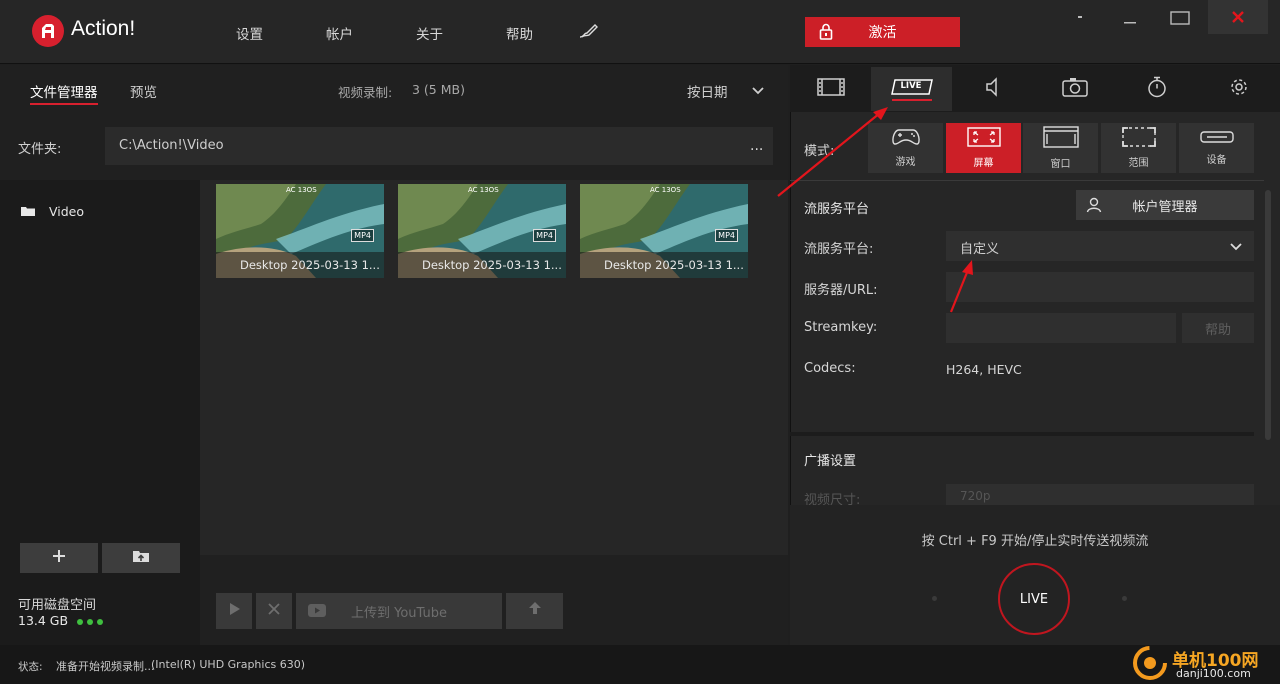 This screenshot has width=1280, height=684. Describe the element at coordinates (1100, 495) in the screenshot. I see `video-size-select: 720p` at that location.